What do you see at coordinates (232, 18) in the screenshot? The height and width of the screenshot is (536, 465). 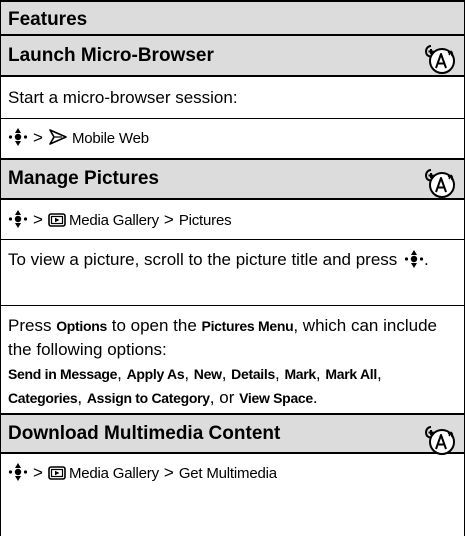 I see `table-header: Features` at bounding box center [232, 18].